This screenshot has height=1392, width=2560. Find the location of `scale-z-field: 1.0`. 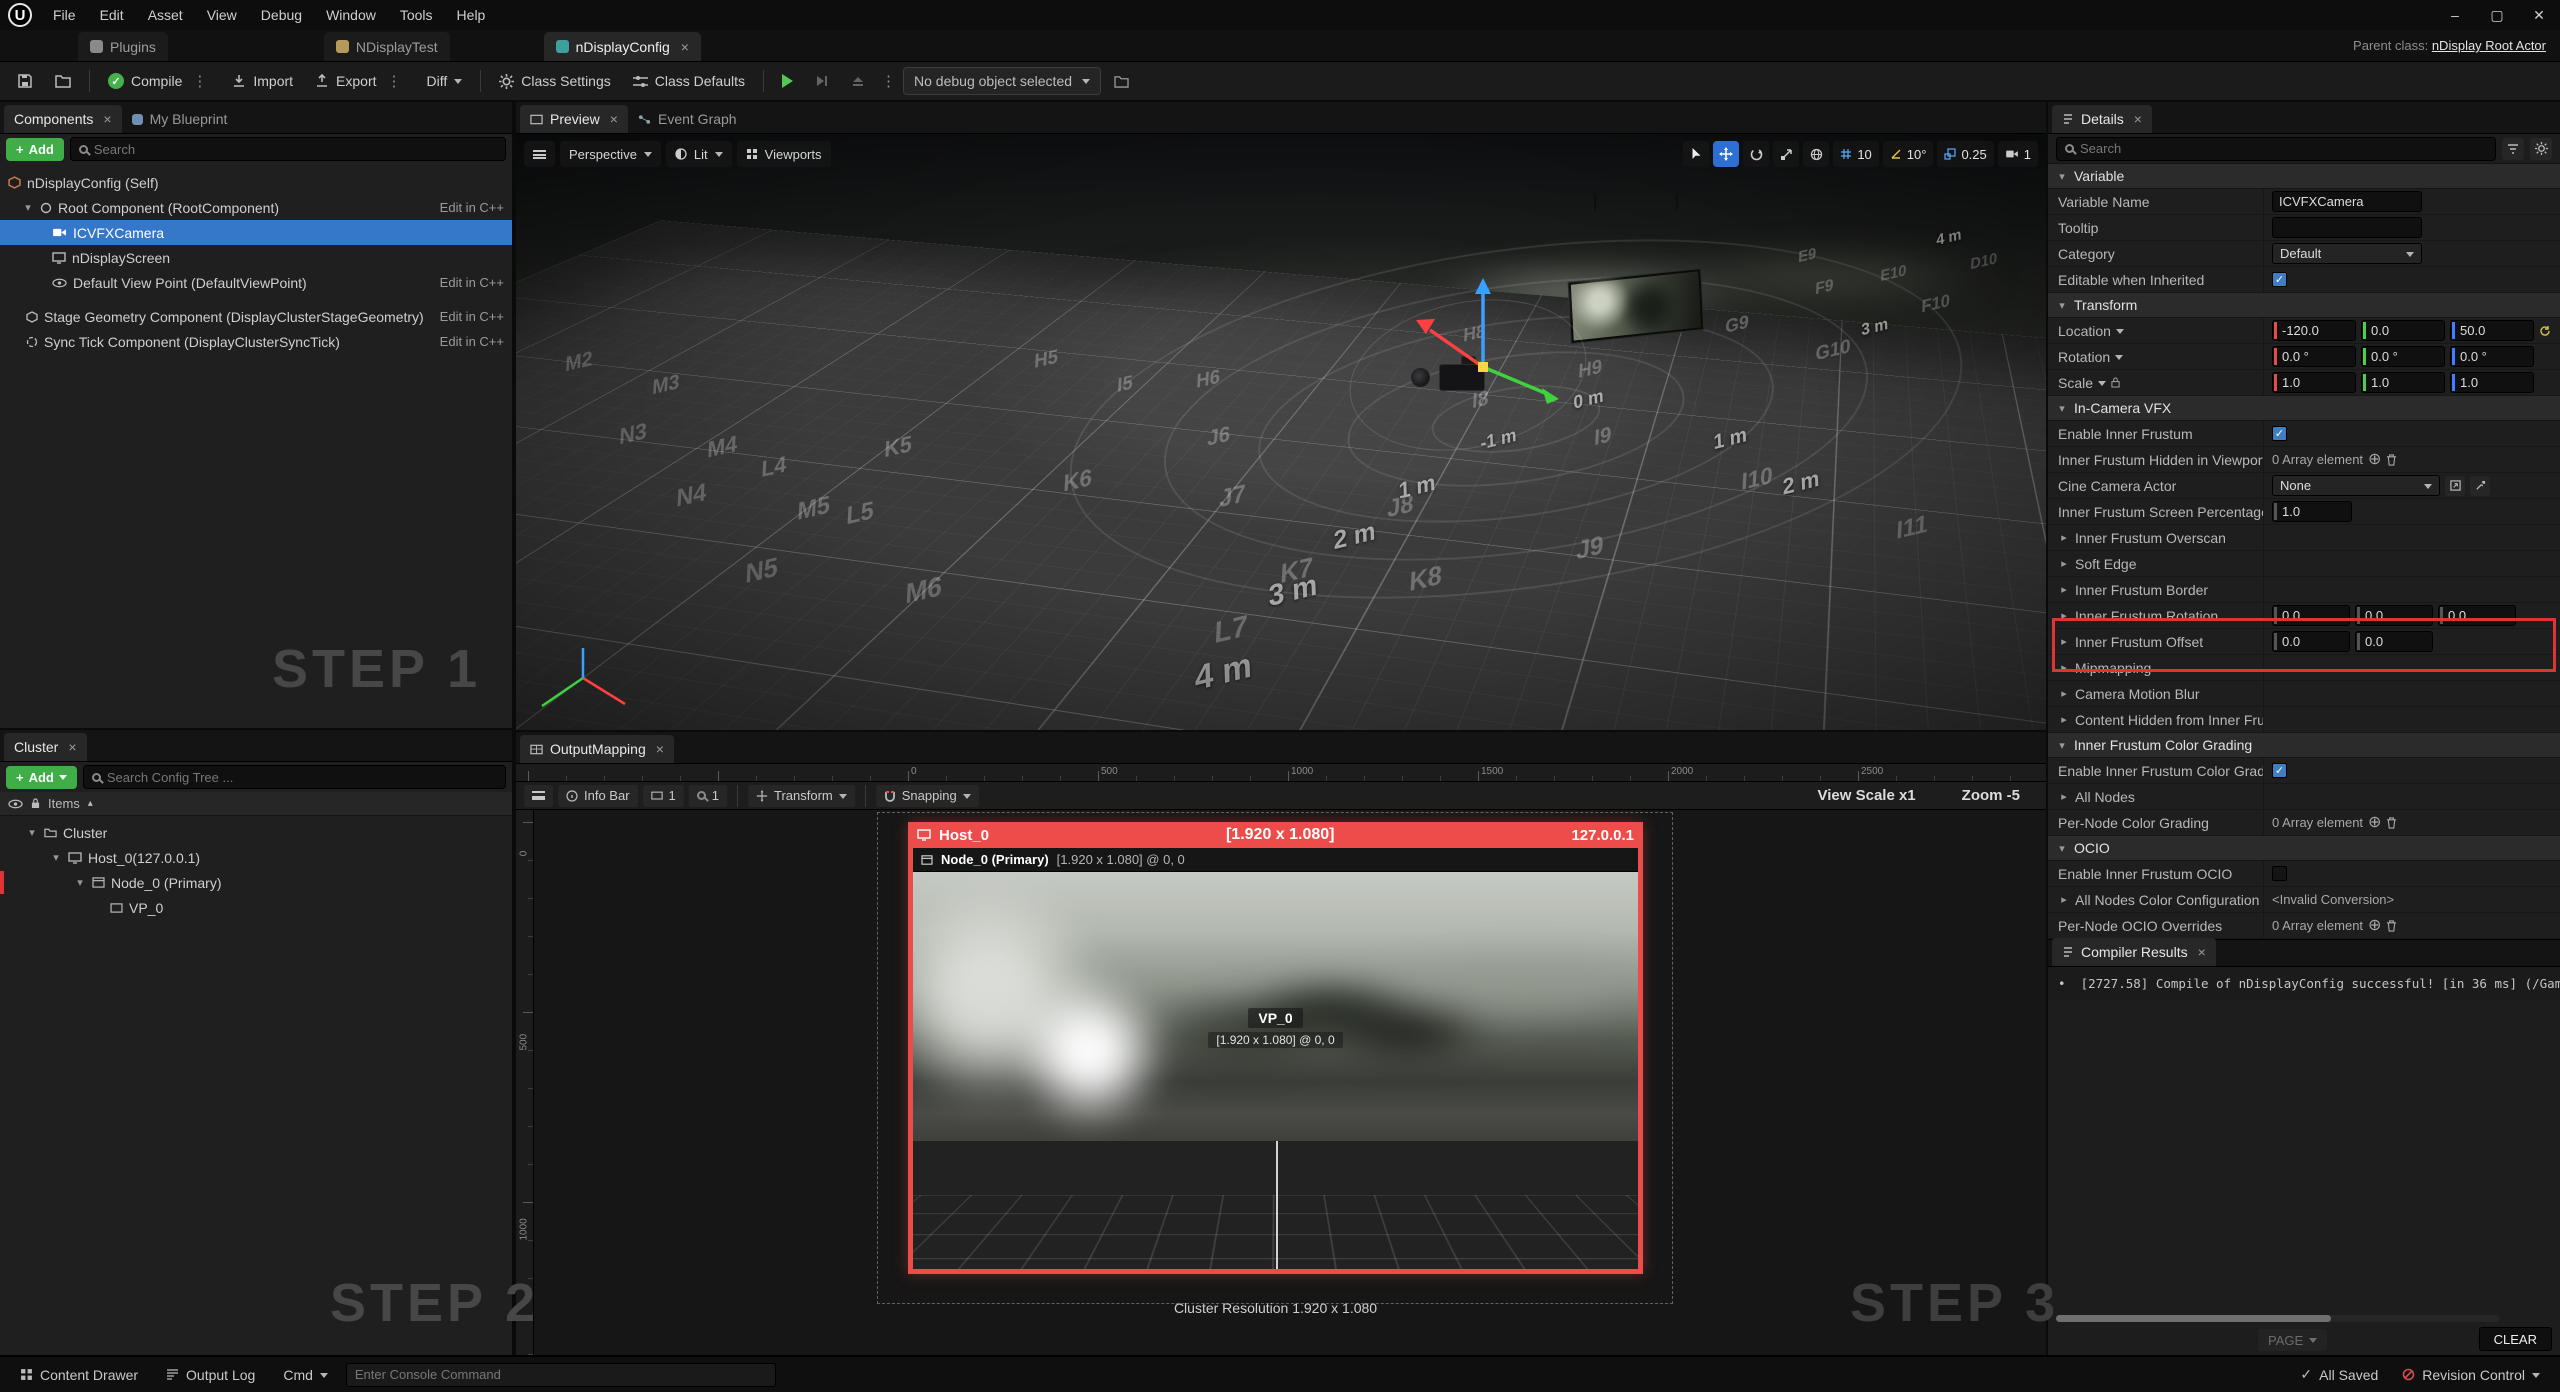

scale-z-field: 1.0 is located at coordinates (2492, 382).